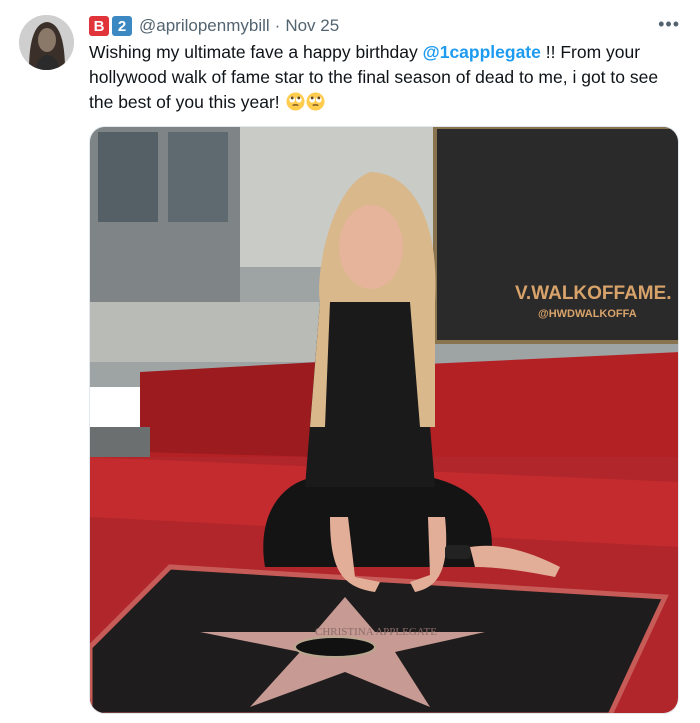 The height and width of the screenshot is (723, 700). What do you see at coordinates (587, 314) in the screenshot?
I see `sign-text-line2: @HWDWALKOFFA` at bounding box center [587, 314].